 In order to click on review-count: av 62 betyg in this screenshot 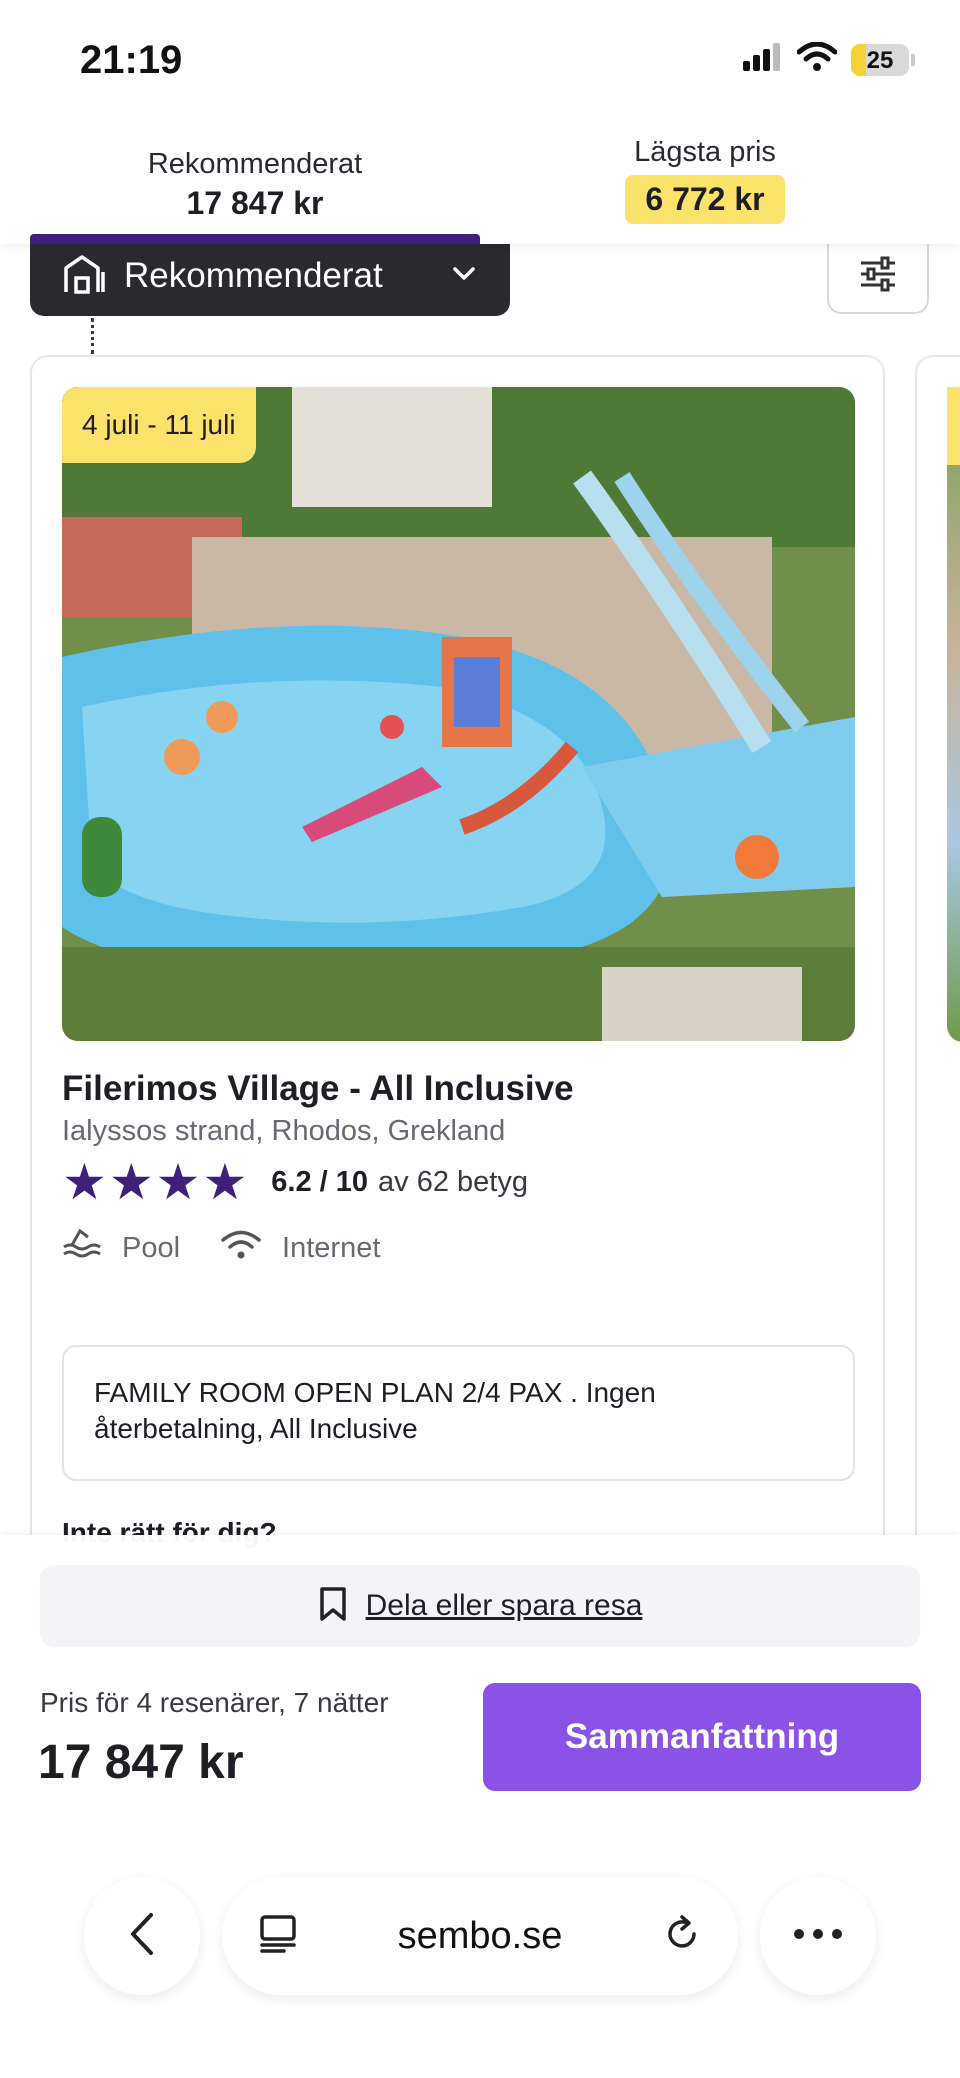, I will do `click(453, 1181)`.